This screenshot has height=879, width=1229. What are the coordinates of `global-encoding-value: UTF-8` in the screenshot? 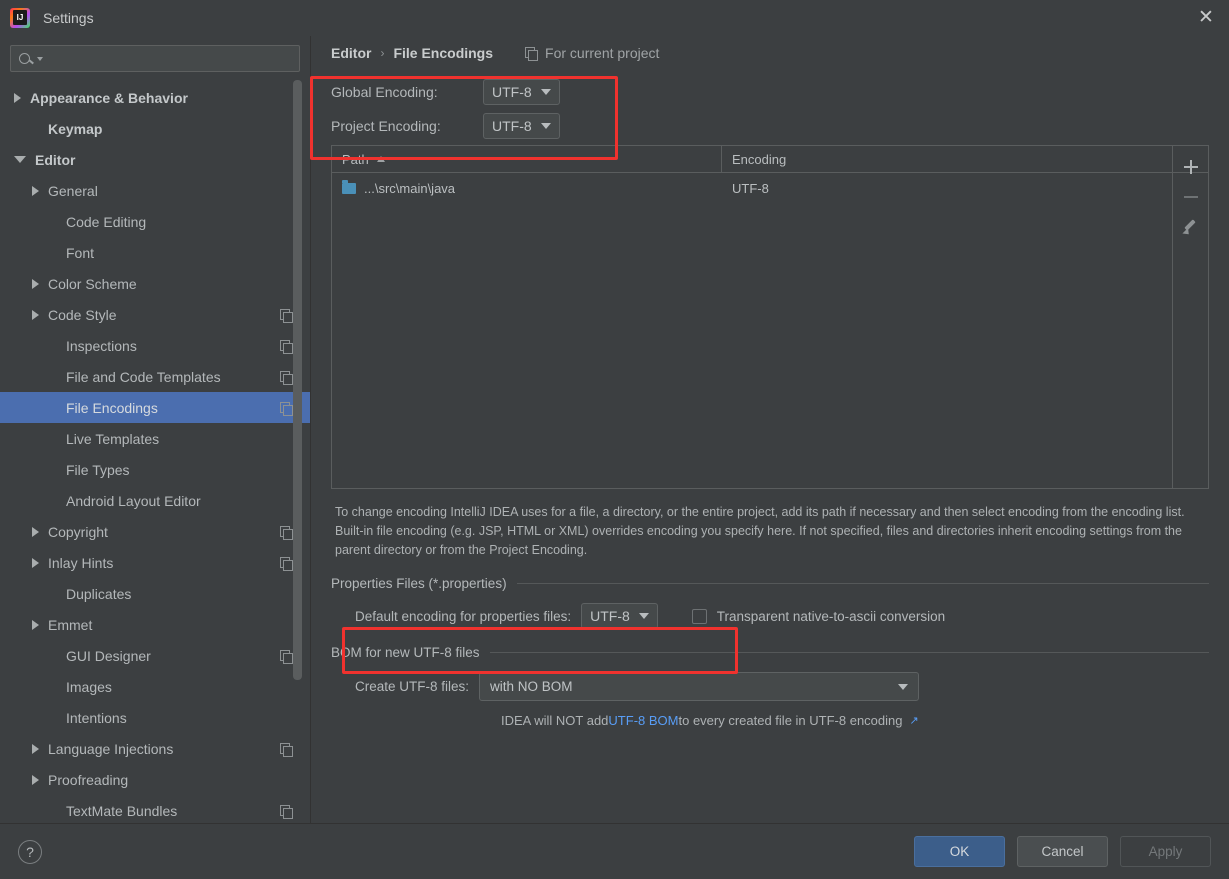 It's located at (512, 91).